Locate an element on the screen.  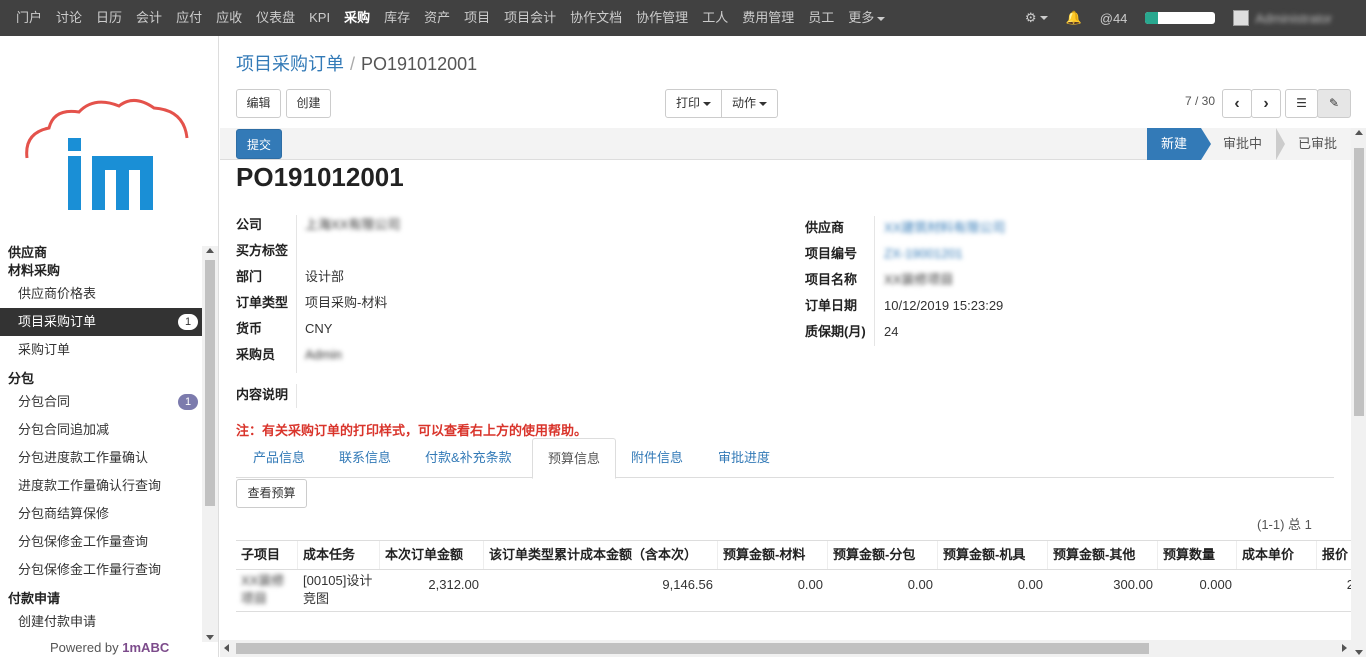
topnav-item: 费用管理 is located at coordinates (768, 18).